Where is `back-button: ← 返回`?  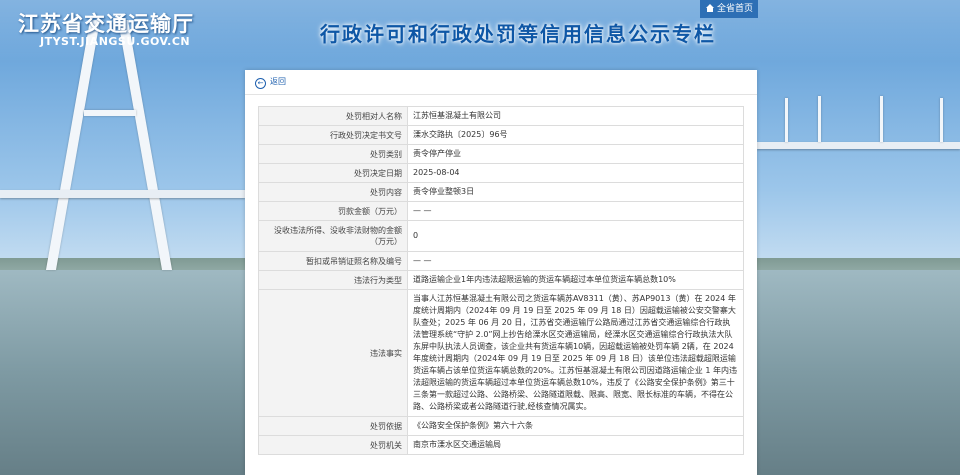
back-button: ← 返回 is located at coordinates (270, 83).